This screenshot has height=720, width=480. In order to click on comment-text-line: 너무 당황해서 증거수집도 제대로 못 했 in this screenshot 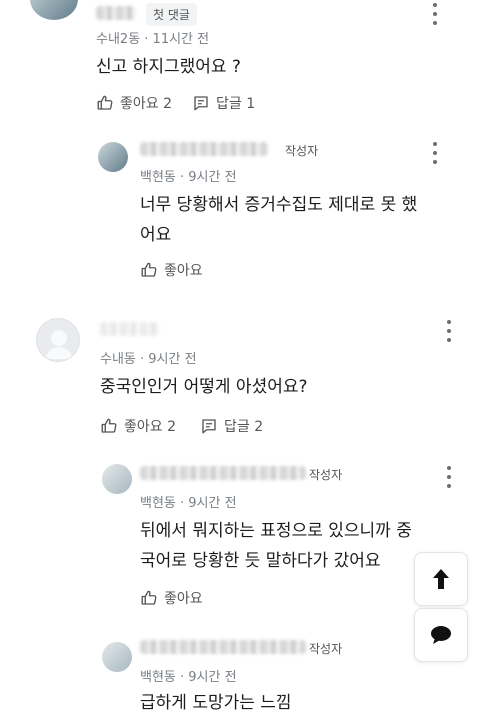, I will do `click(279, 205)`.